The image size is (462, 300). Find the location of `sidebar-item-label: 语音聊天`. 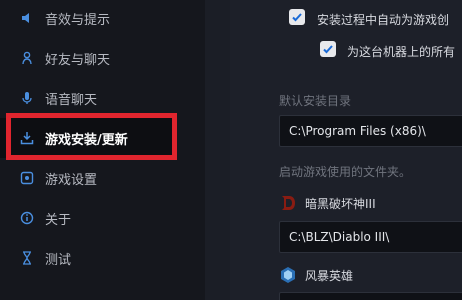

sidebar-item-label: 语音聊天 is located at coordinates (71, 100).